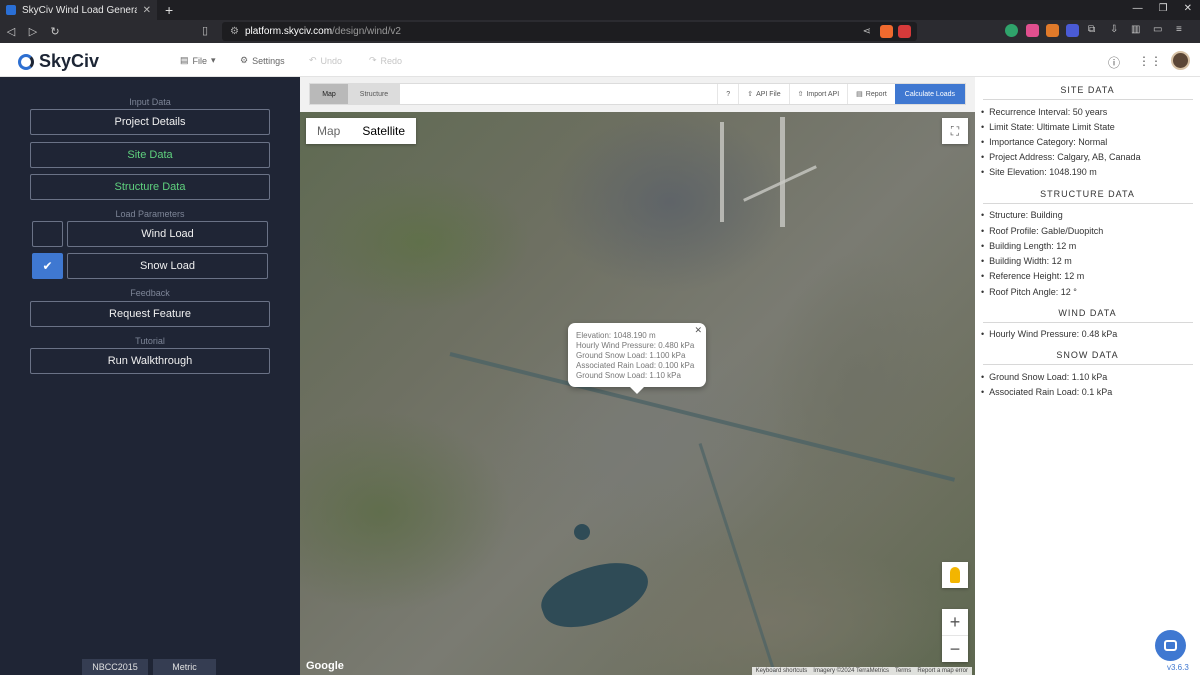 Image resolution: width=1200 pixels, height=675 pixels. I want to click on settings-menu: ⚙ Settings, so click(262, 60).